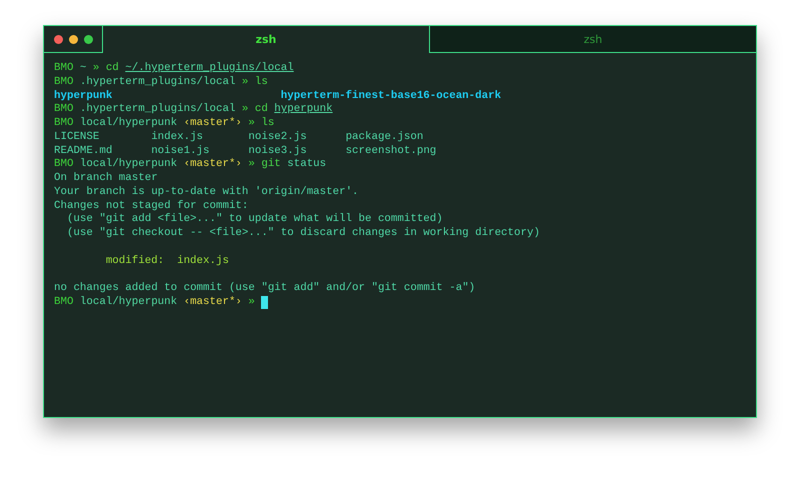  What do you see at coordinates (303, 234) in the screenshot?
I see `output-text: (use "git checkout -- <file>..." to discard changes in working directory)` at bounding box center [303, 234].